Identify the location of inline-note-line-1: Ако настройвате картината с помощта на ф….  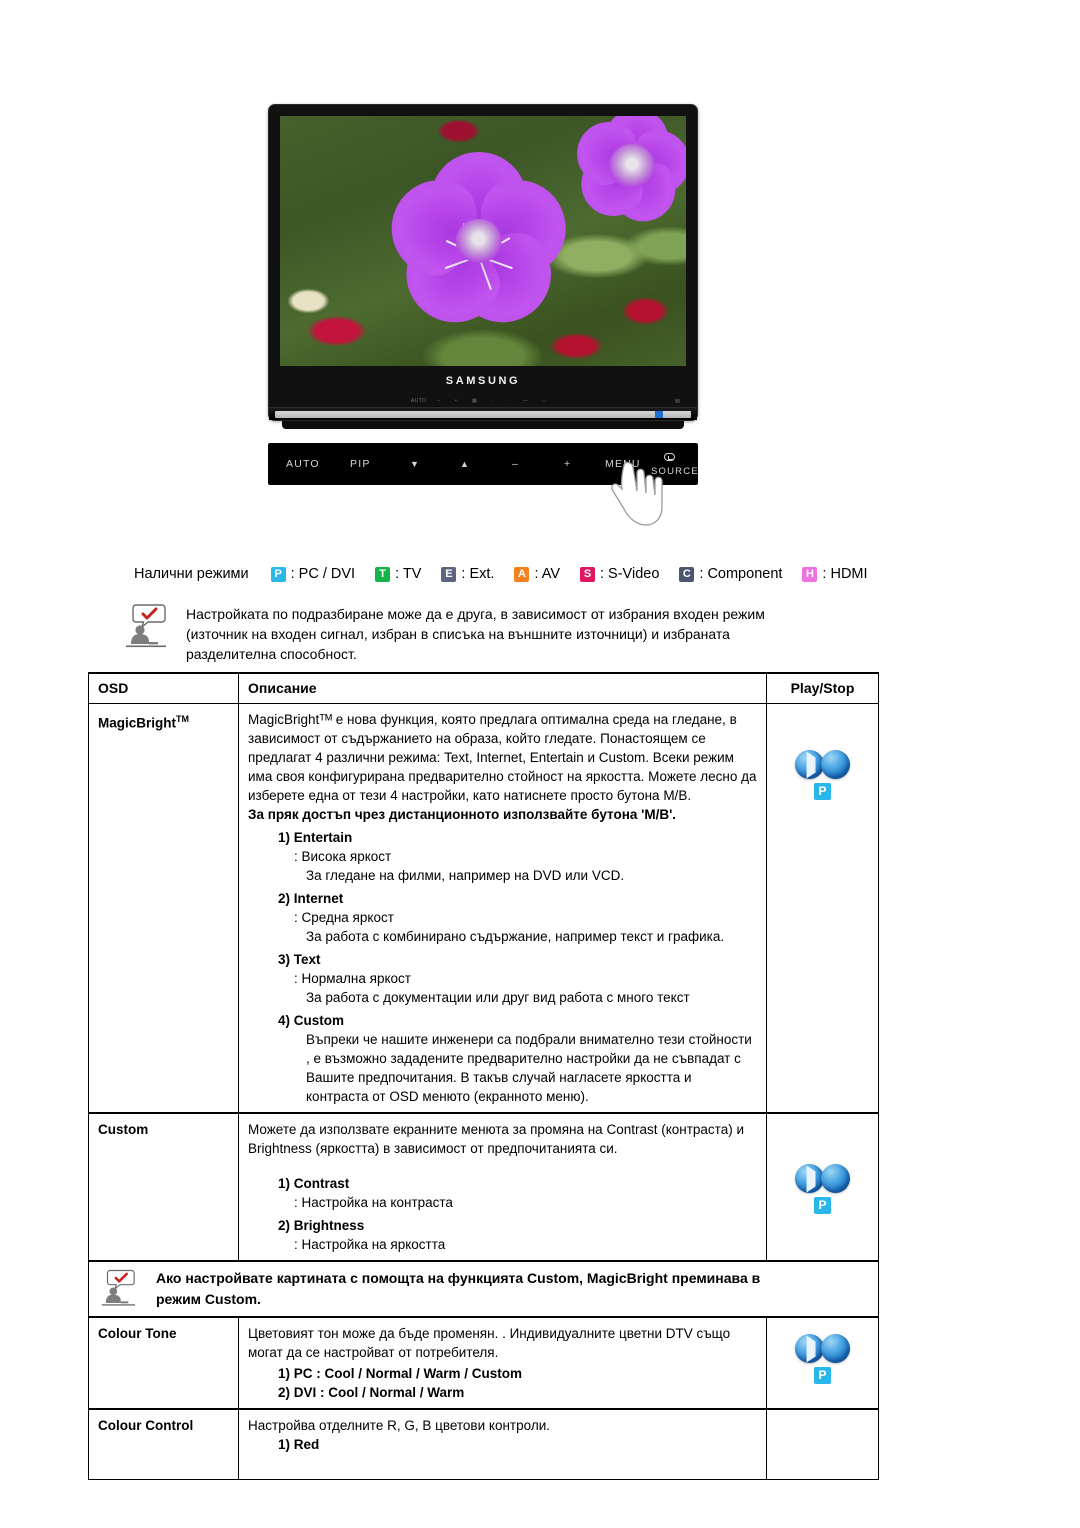
(458, 1278).